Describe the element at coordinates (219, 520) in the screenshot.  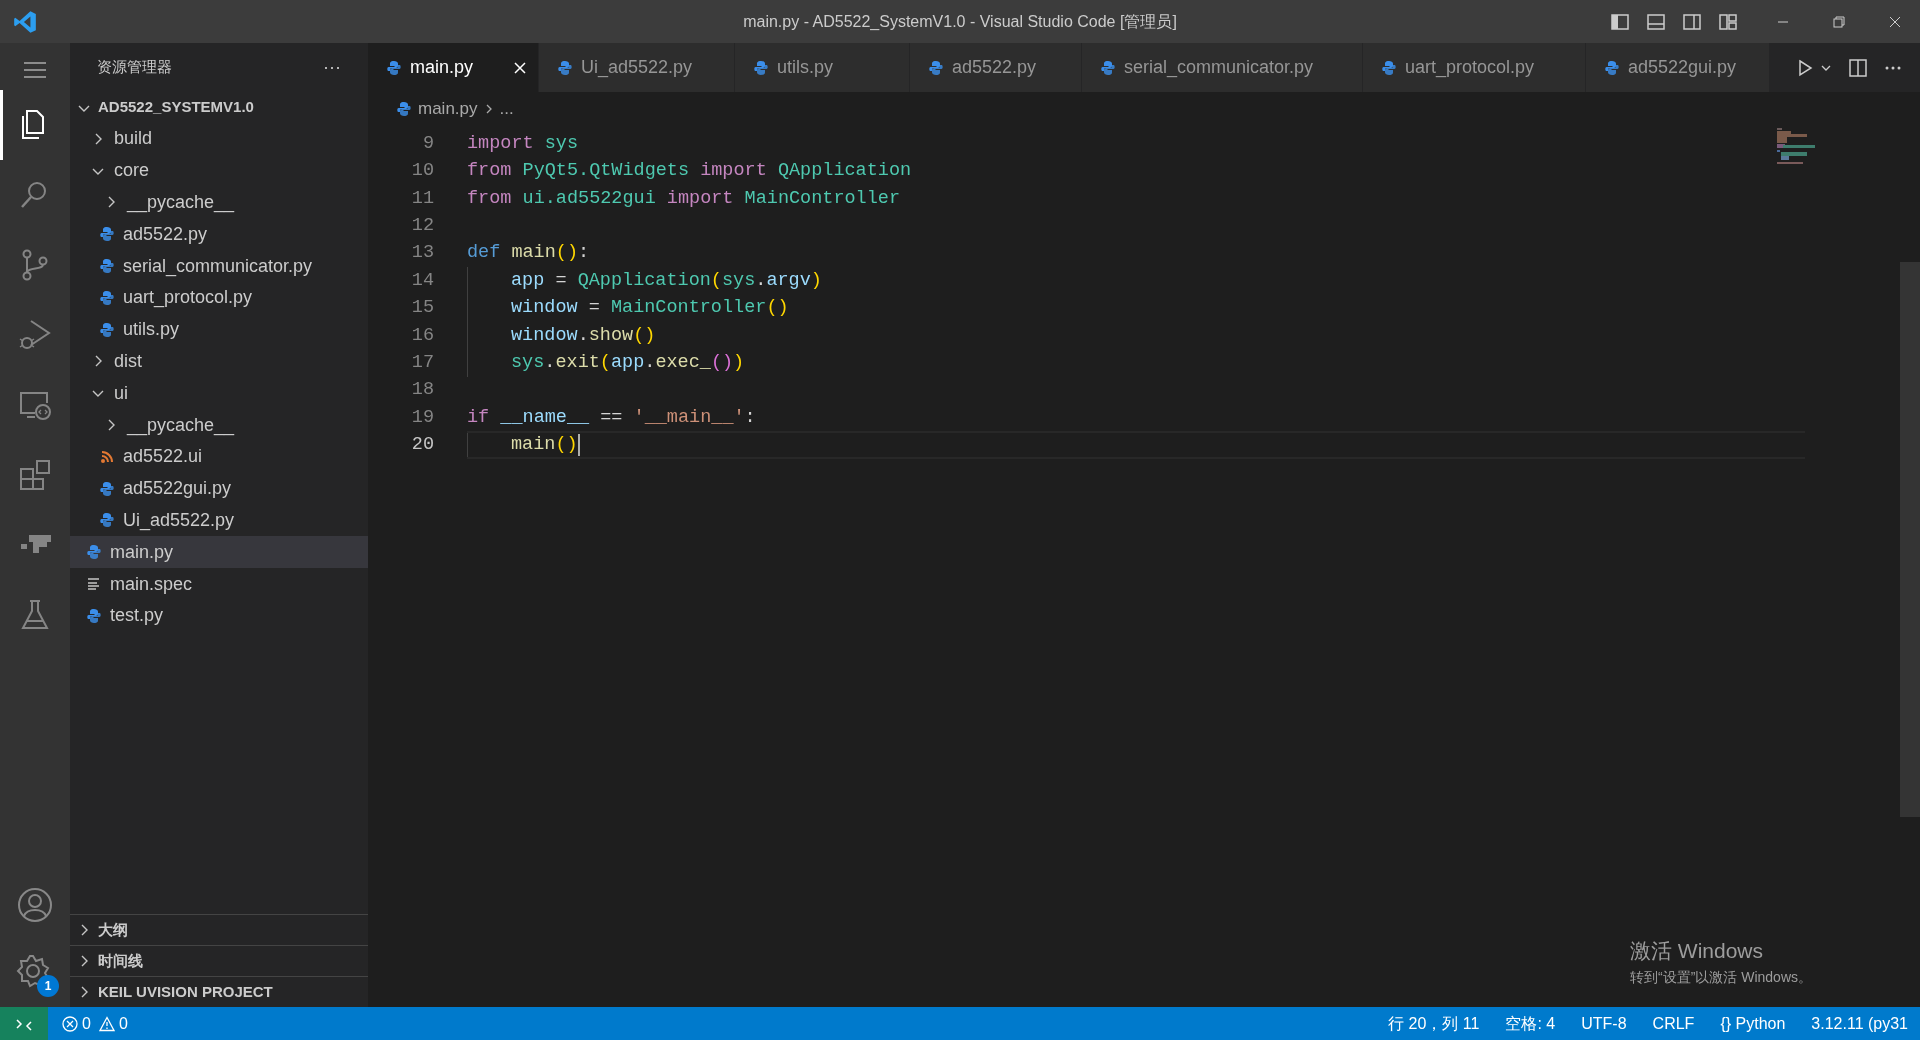
I see `tree-item: Ui_ad5522.py` at that location.